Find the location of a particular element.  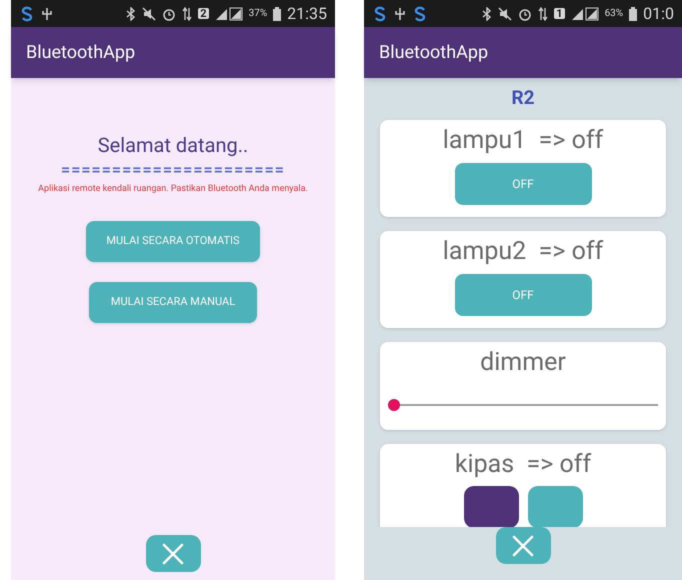

battery-percent: 37% is located at coordinates (258, 13).